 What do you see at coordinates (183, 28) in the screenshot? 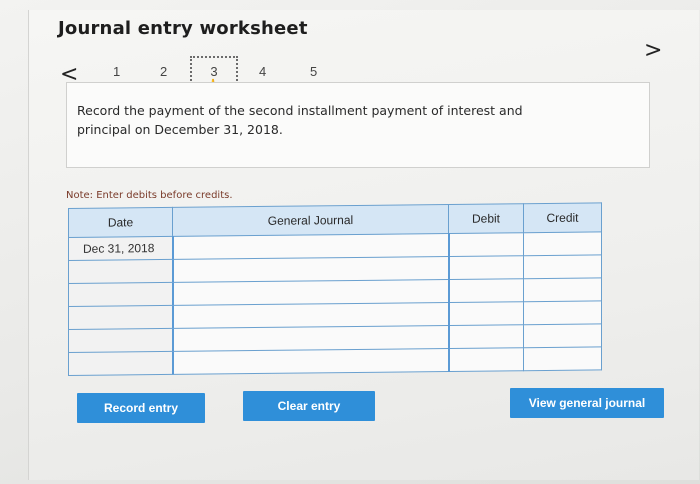
I see `page-title: Journal entry worksheet` at bounding box center [183, 28].